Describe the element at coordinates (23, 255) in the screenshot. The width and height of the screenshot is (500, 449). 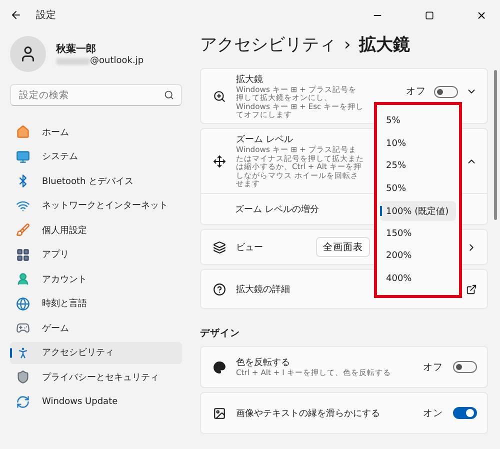
I see `apps-icon` at that location.